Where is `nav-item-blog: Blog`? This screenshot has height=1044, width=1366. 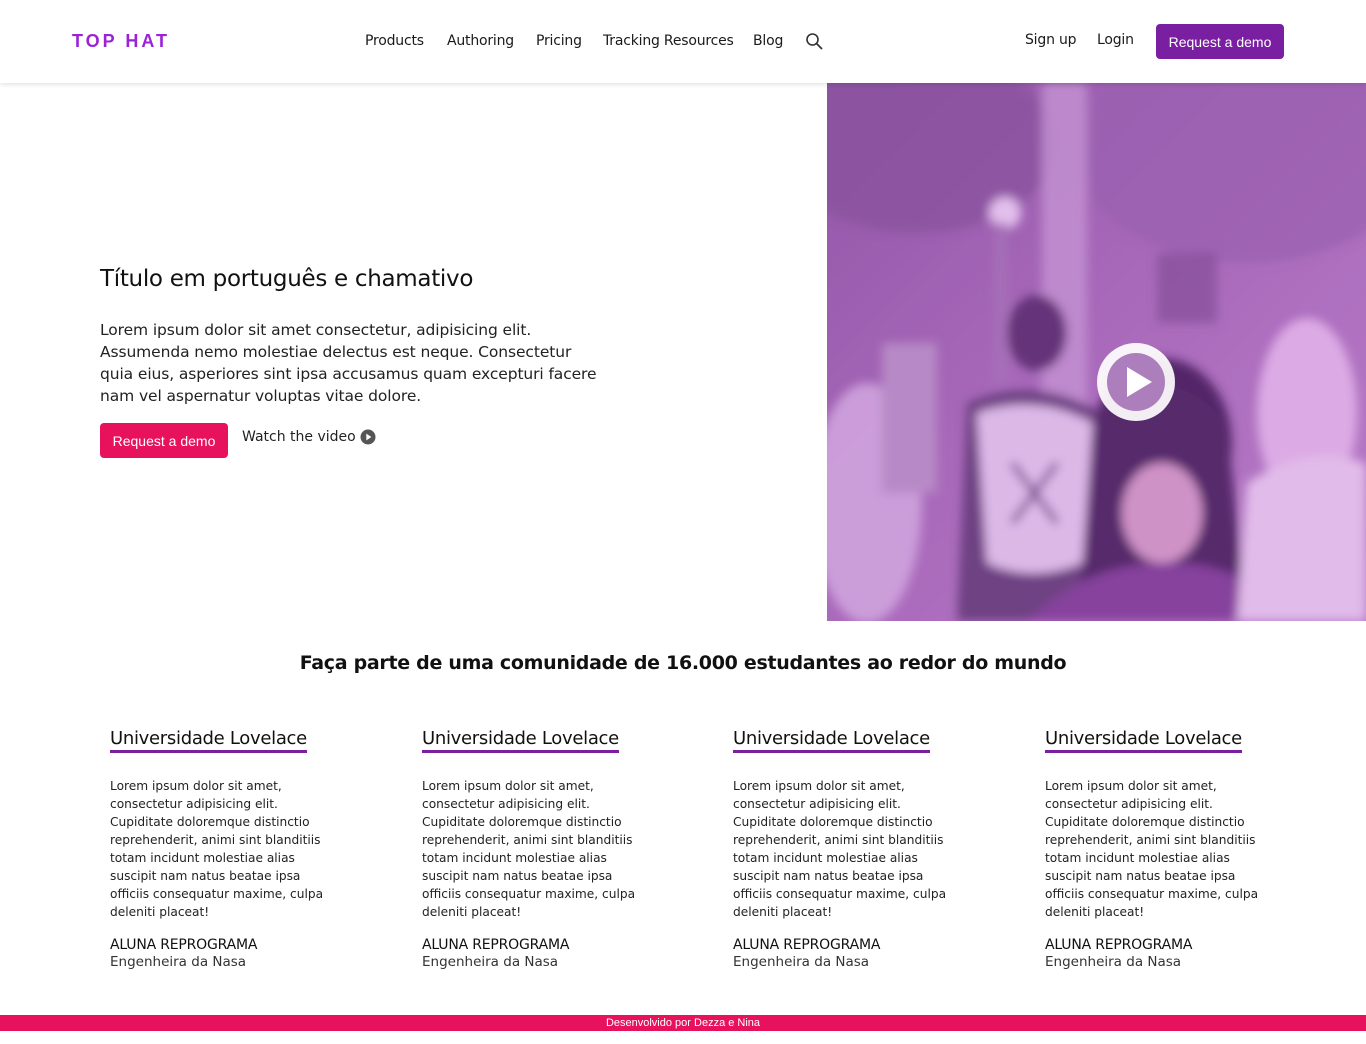
nav-item-blog: Blog is located at coordinates (768, 41).